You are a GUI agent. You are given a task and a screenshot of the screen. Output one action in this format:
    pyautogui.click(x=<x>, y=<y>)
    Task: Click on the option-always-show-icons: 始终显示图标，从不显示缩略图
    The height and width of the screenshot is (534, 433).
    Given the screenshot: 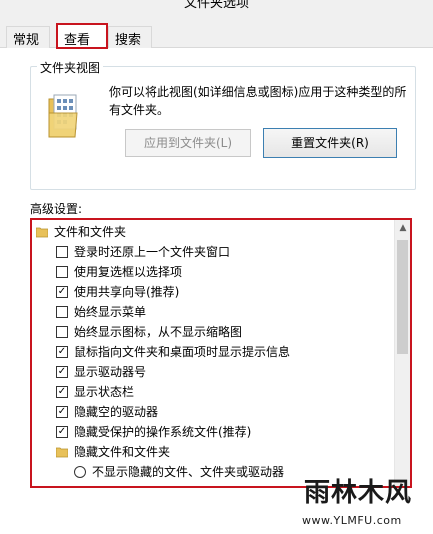 What is the action you would take?
    pyautogui.click(x=214, y=332)
    